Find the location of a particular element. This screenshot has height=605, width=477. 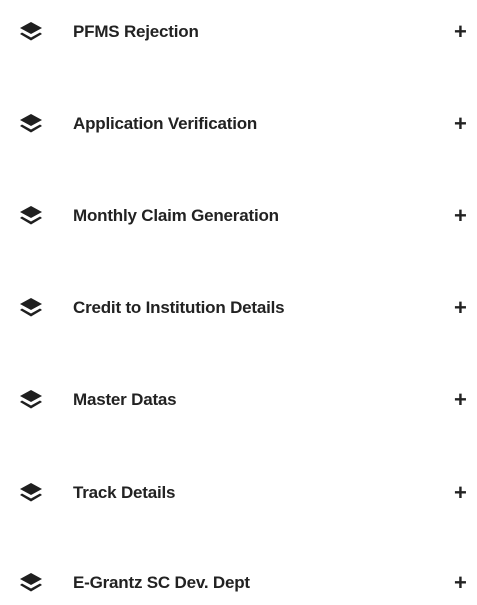

menu-item-pfms-rejection: PFMS Rejection + is located at coordinates (238, 32).